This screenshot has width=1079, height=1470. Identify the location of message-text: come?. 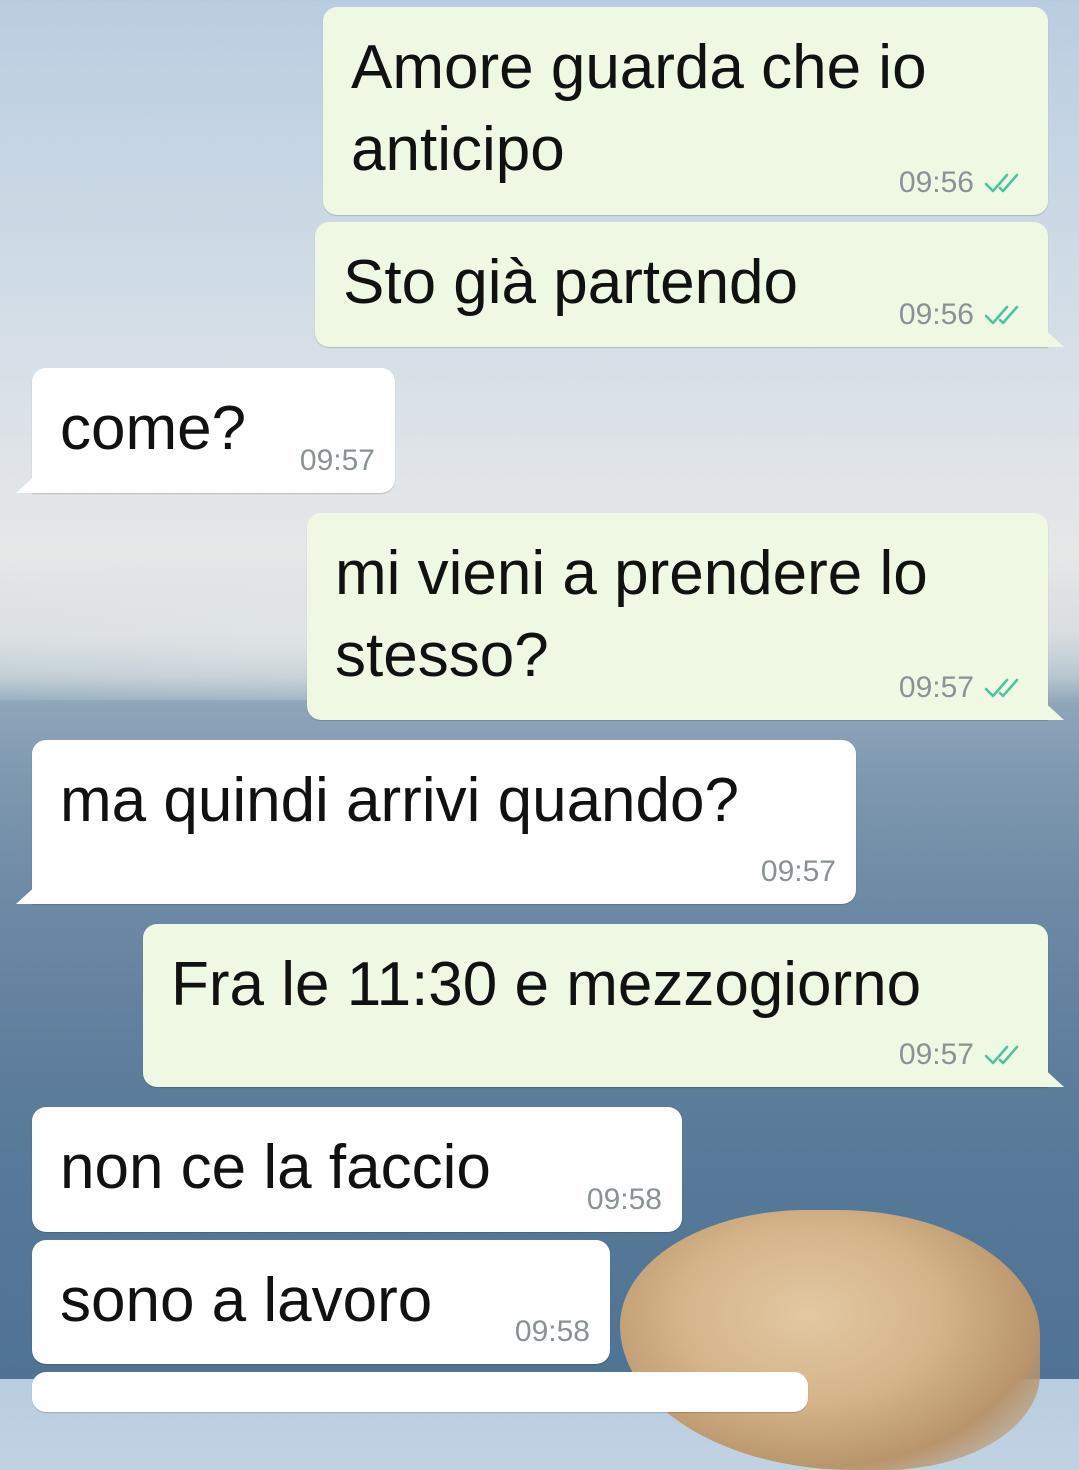
(153, 428).